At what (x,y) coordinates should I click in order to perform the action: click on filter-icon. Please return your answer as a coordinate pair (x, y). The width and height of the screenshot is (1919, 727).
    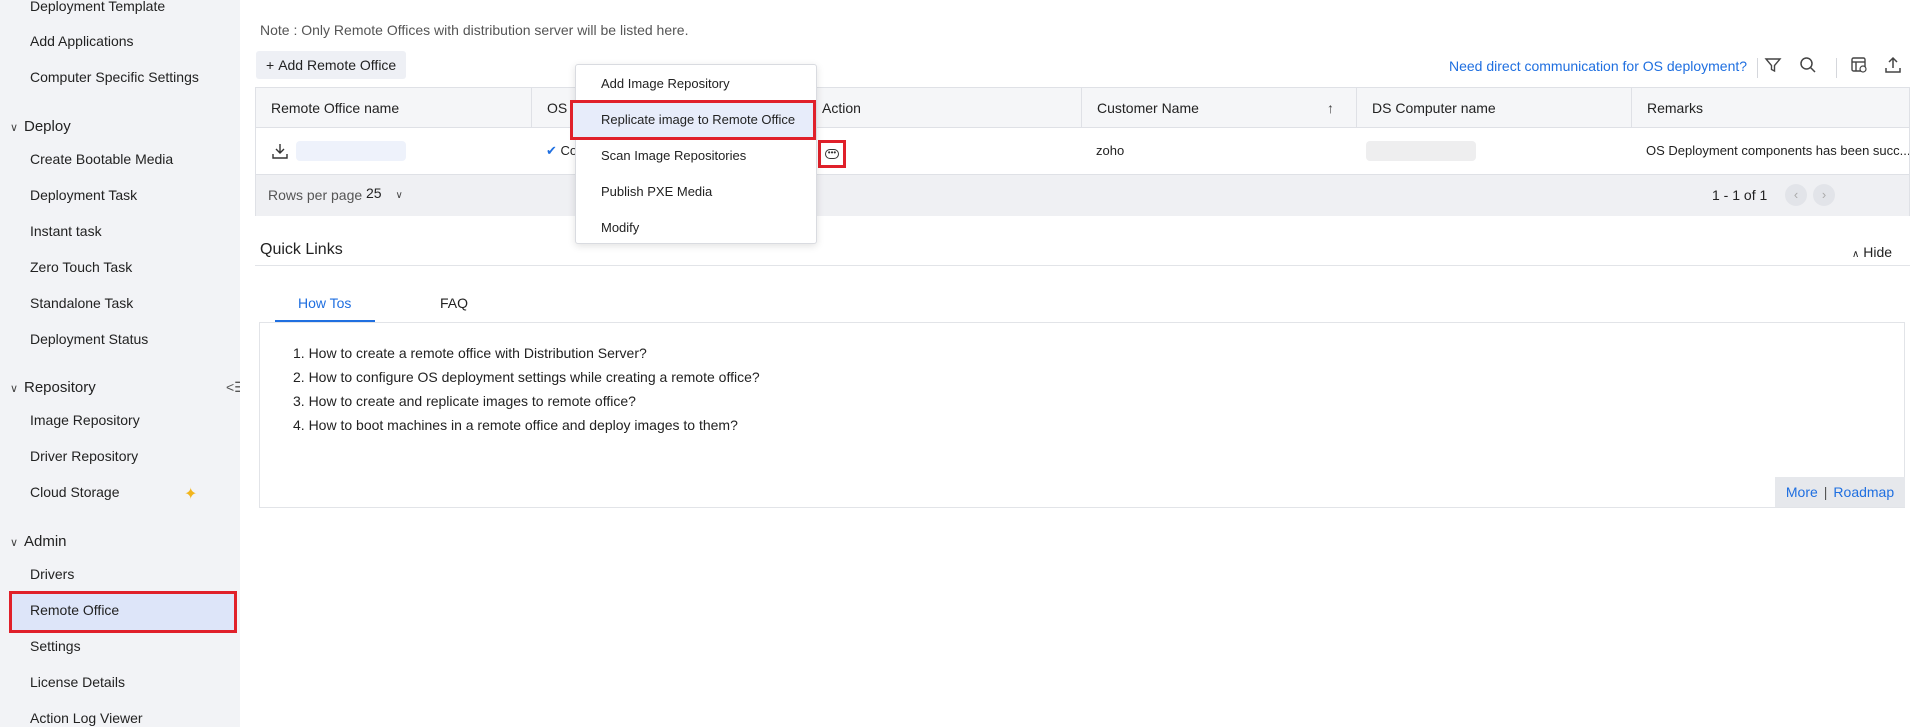
    Looking at the image, I should click on (1773, 67).